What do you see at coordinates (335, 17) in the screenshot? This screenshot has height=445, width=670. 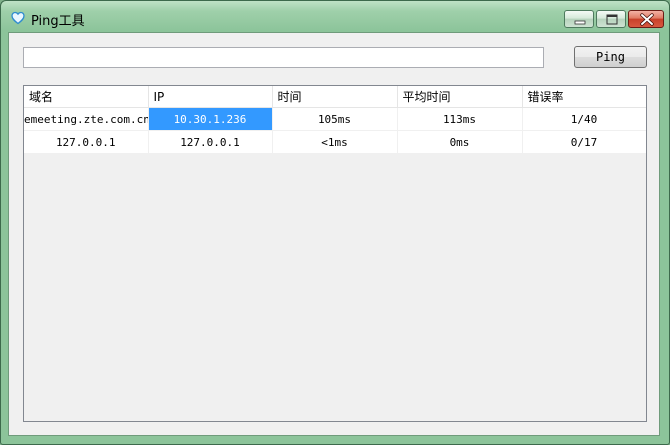 I see `title-bar: Ping工具` at bounding box center [335, 17].